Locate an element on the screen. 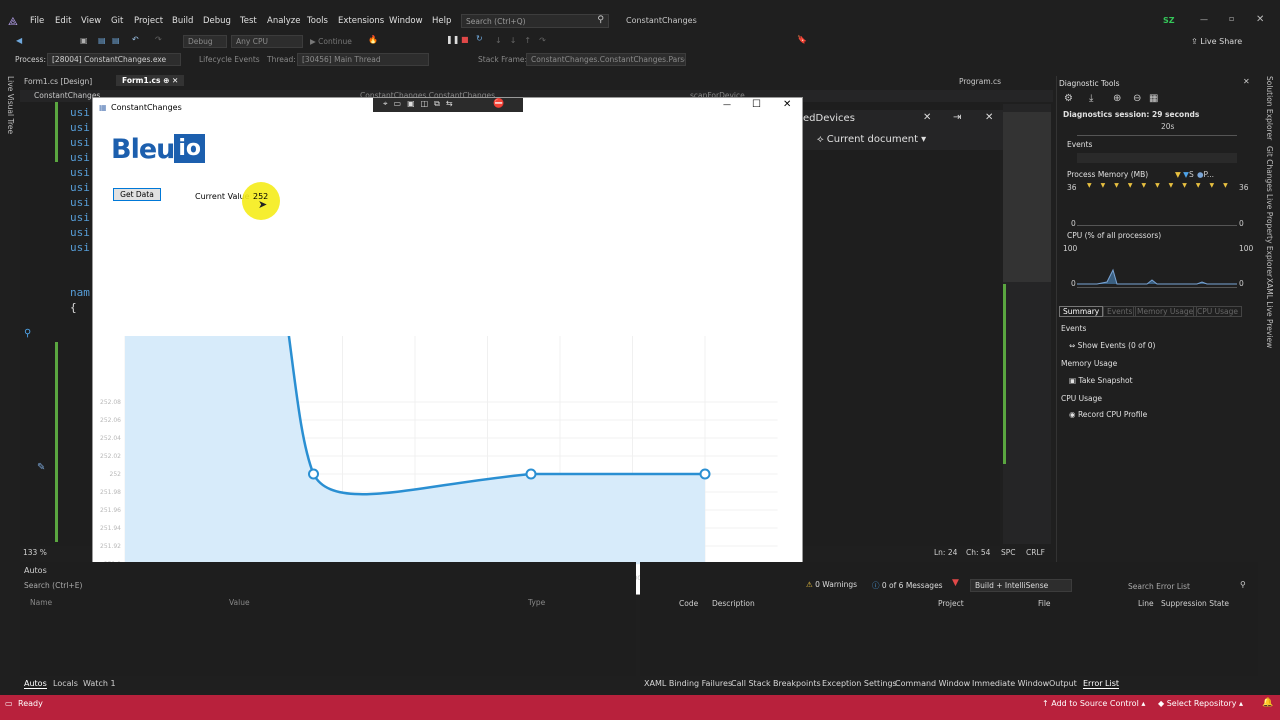  menu-view: View is located at coordinates (91, 21).